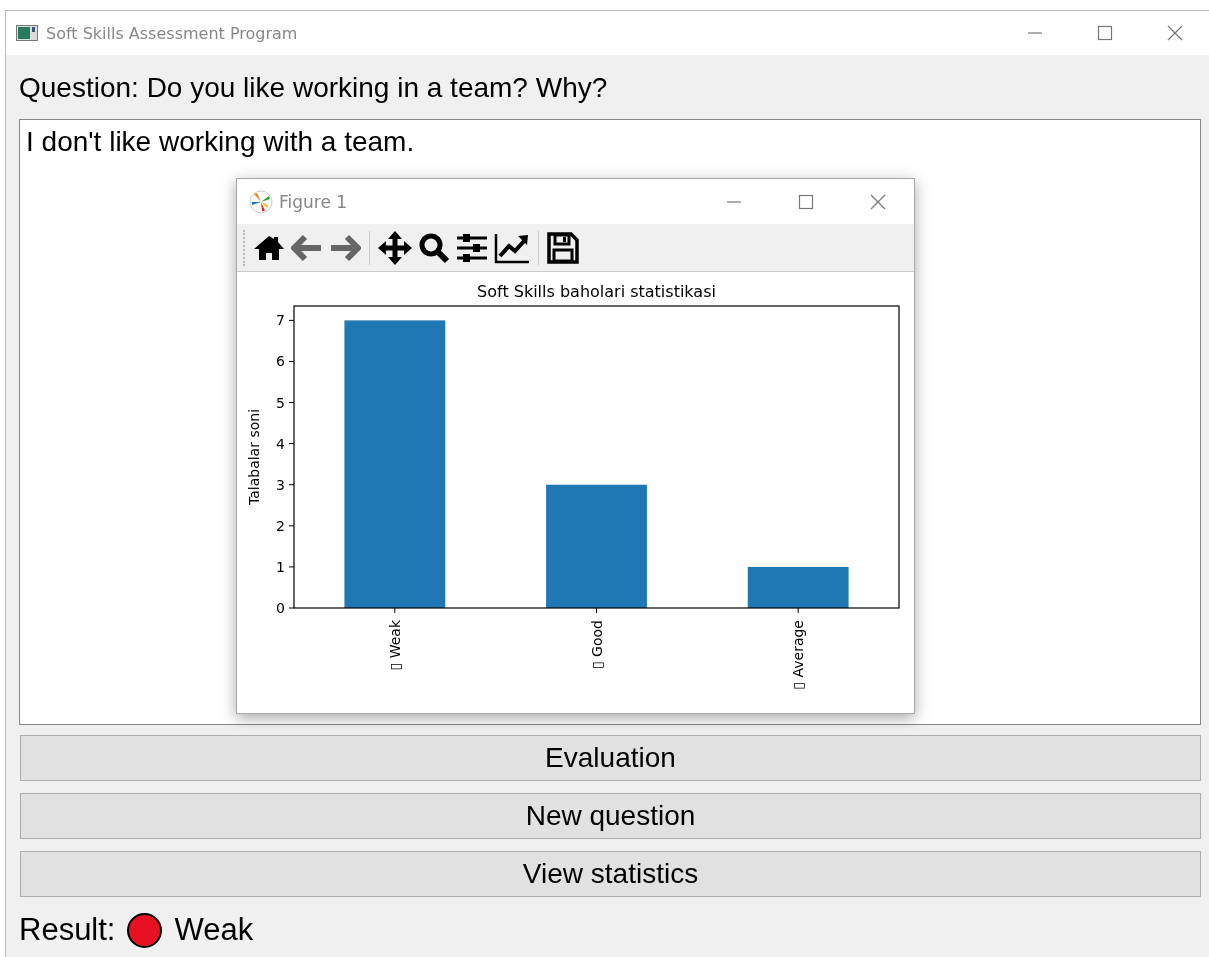 This screenshot has width=1209, height=957. What do you see at coordinates (280, 484) in the screenshot?
I see `y-tick-label: 3` at bounding box center [280, 484].